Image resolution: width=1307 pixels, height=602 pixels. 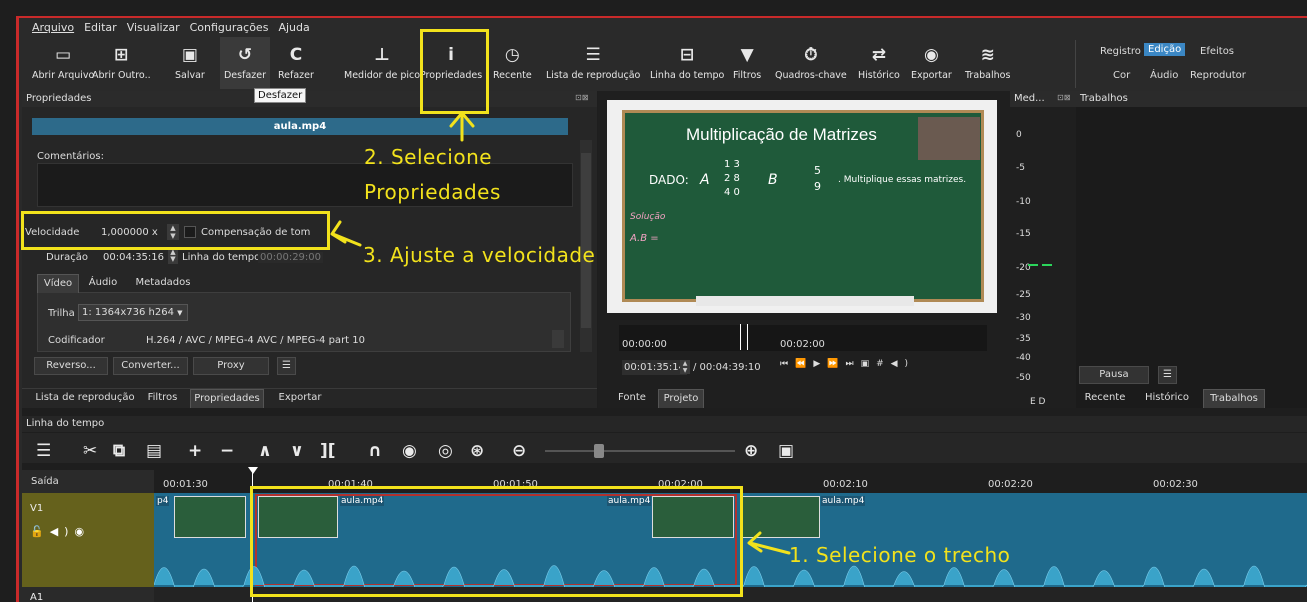 What do you see at coordinates (462, 126) in the screenshot?
I see `arrow-to-properties` at bounding box center [462, 126].